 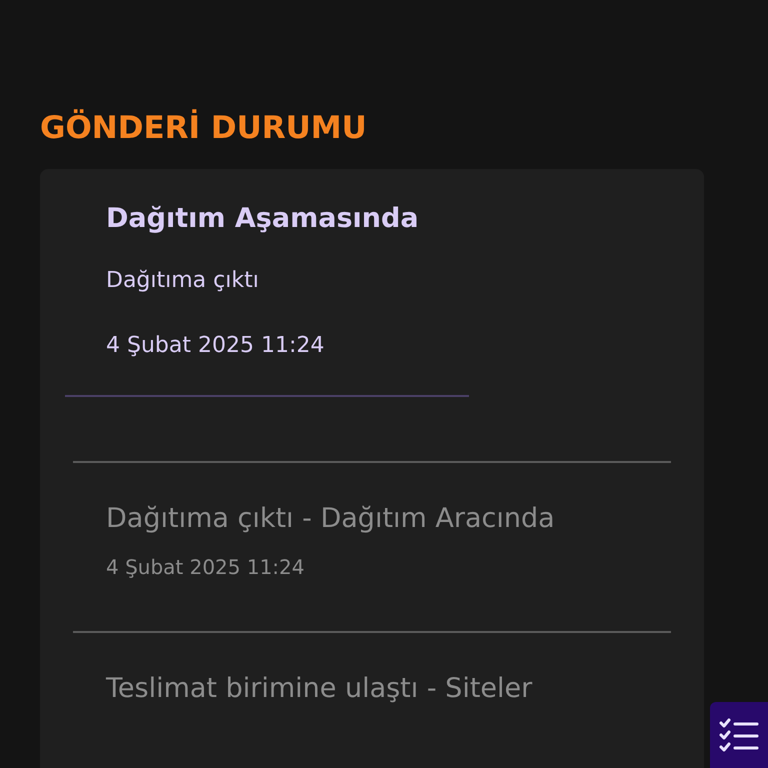 What do you see at coordinates (183, 281) in the screenshot?
I see `current-status-description: Dağıtıma çıktı` at bounding box center [183, 281].